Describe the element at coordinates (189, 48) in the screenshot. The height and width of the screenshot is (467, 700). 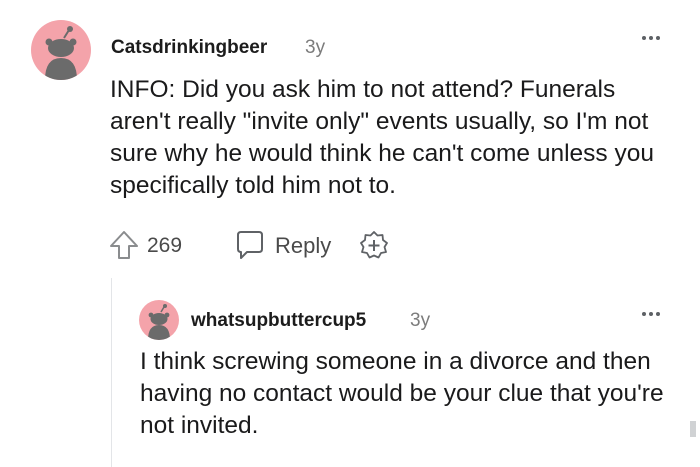
I see `comment-author: Catsdrinkingbeer` at that location.